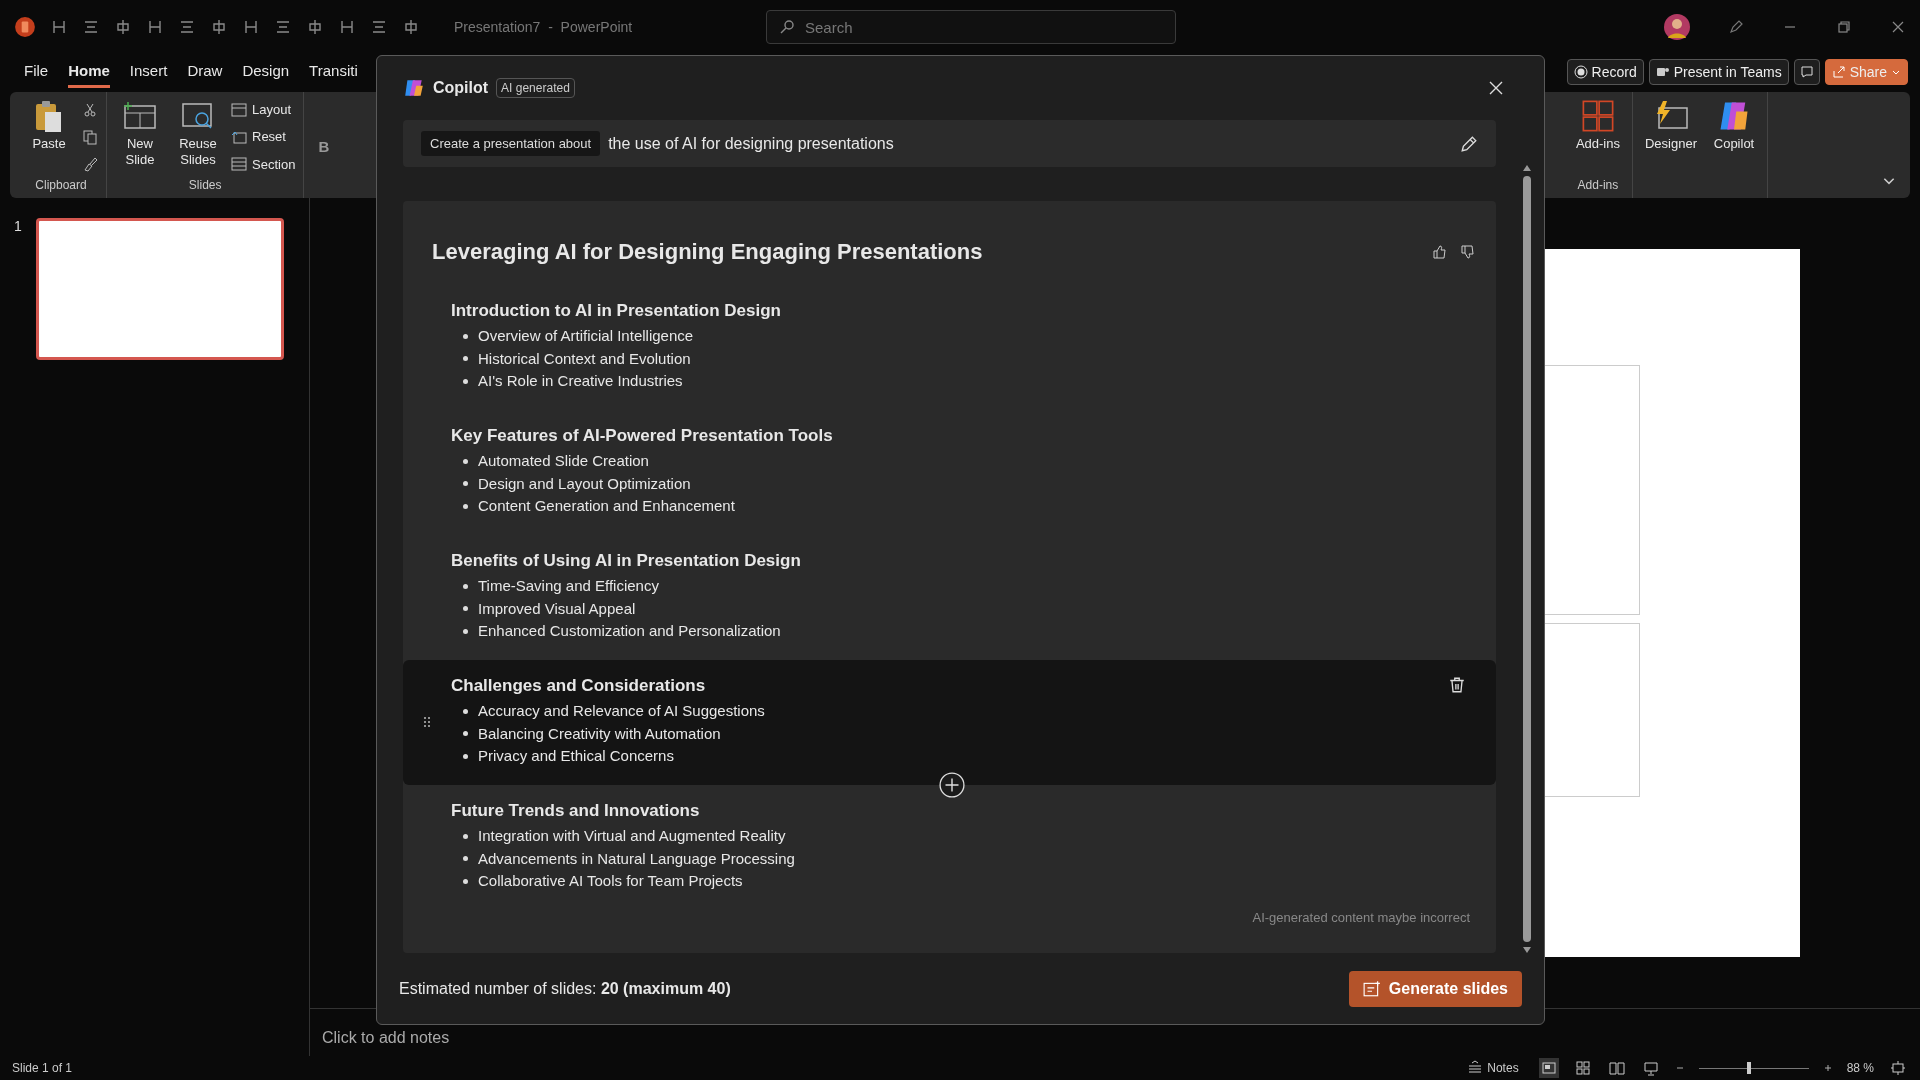 This screenshot has width=1920, height=1080. What do you see at coordinates (1475, 1068) in the screenshot?
I see `notes-icon` at bounding box center [1475, 1068].